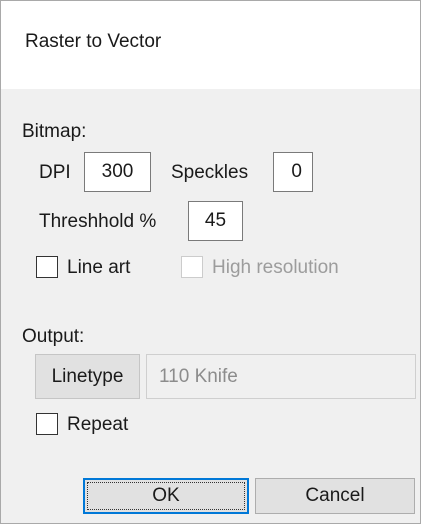 This screenshot has width=422, height=525. I want to click on ok-button: OK, so click(166, 496).